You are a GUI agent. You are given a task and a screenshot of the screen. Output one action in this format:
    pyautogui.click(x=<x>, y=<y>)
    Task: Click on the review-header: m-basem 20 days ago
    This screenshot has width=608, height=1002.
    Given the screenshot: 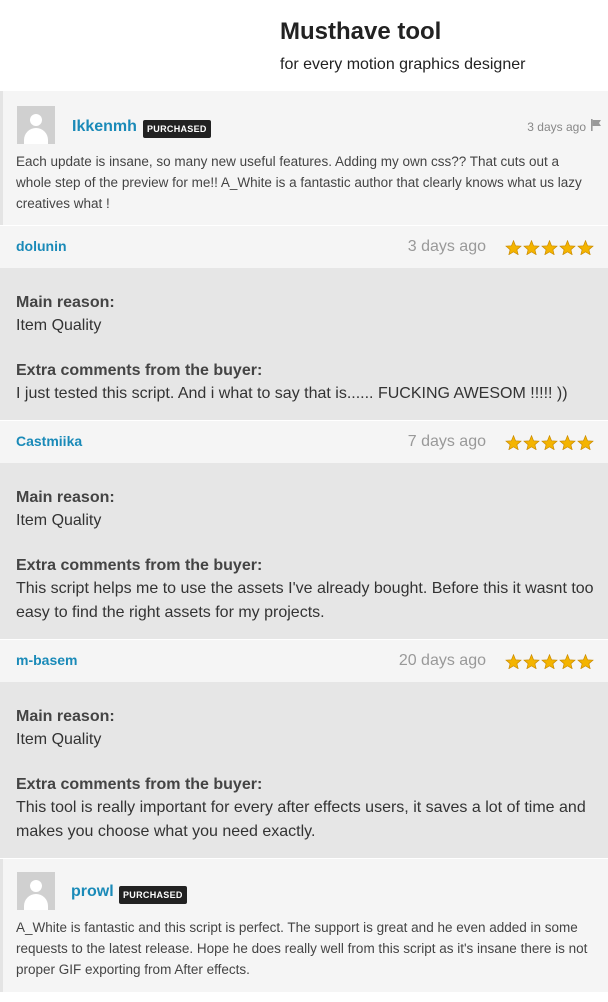 What is the action you would take?
    pyautogui.click(x=304, y=661)
    